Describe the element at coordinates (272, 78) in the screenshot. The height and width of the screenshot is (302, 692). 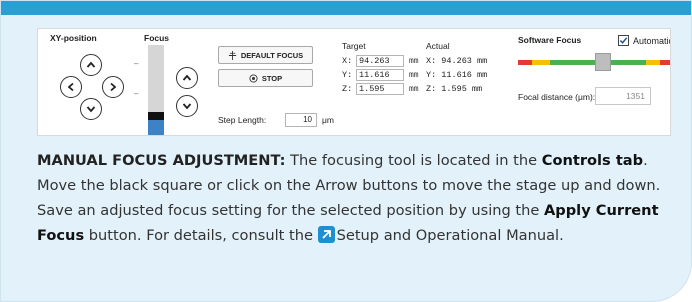
I see `stop-label: STOP` at that location.